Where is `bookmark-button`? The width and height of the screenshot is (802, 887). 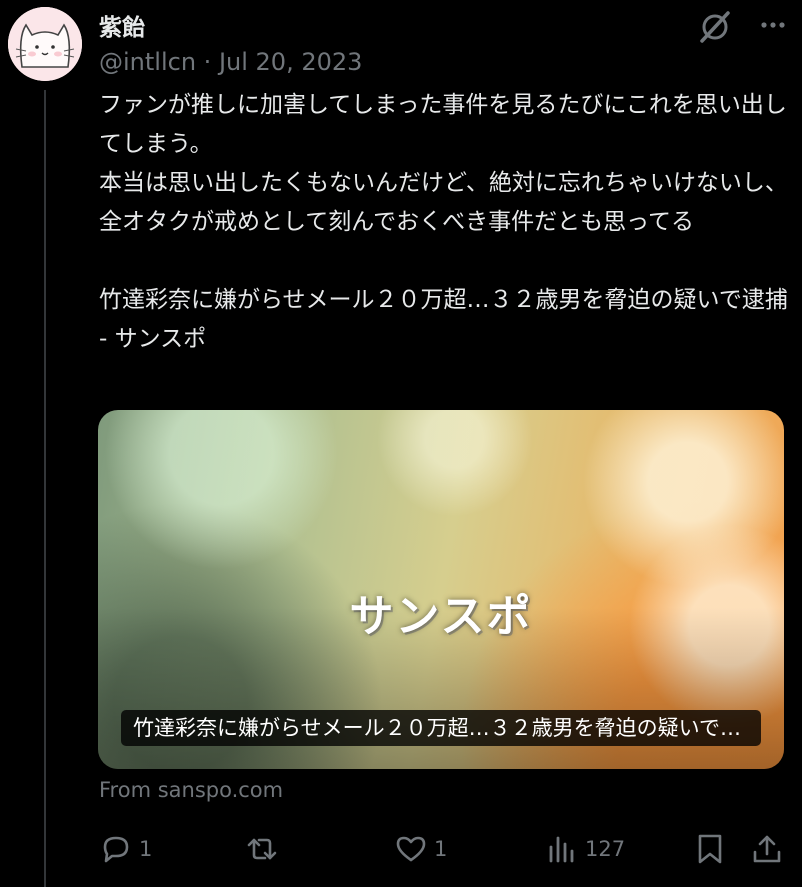
bookmark-button is located at coordinates (710, 849).